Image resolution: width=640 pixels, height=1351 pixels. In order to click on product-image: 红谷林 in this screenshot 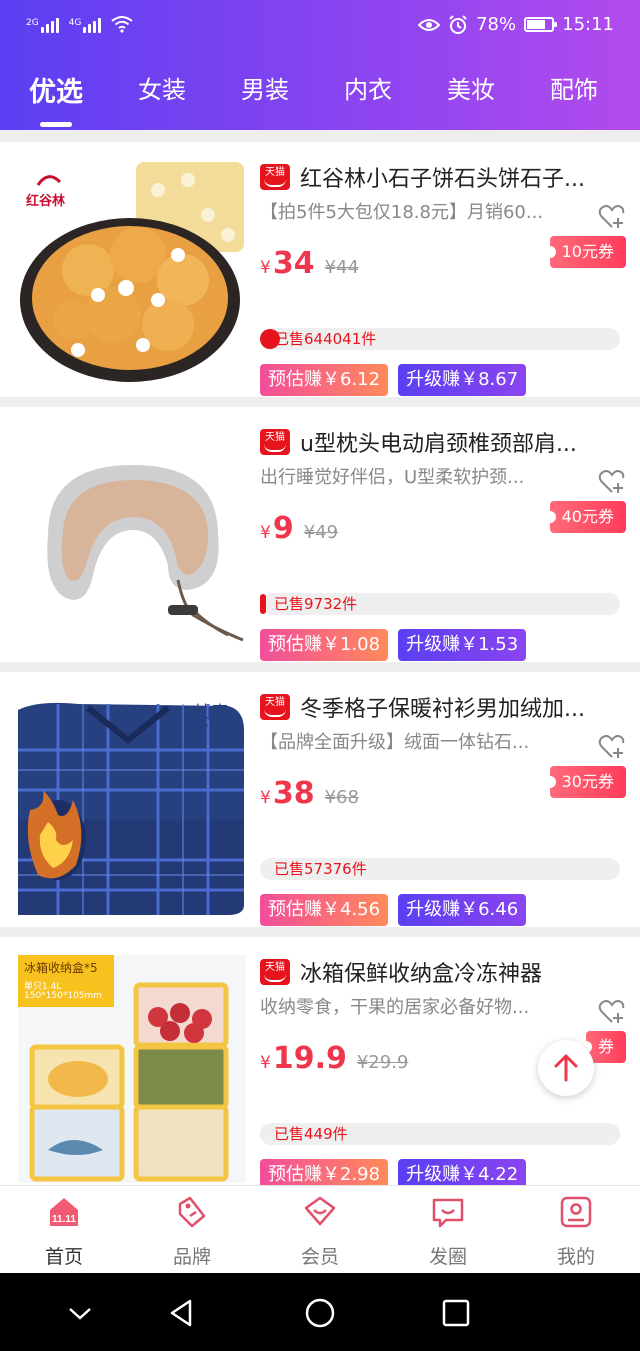, I will do `click(132, 274)`.